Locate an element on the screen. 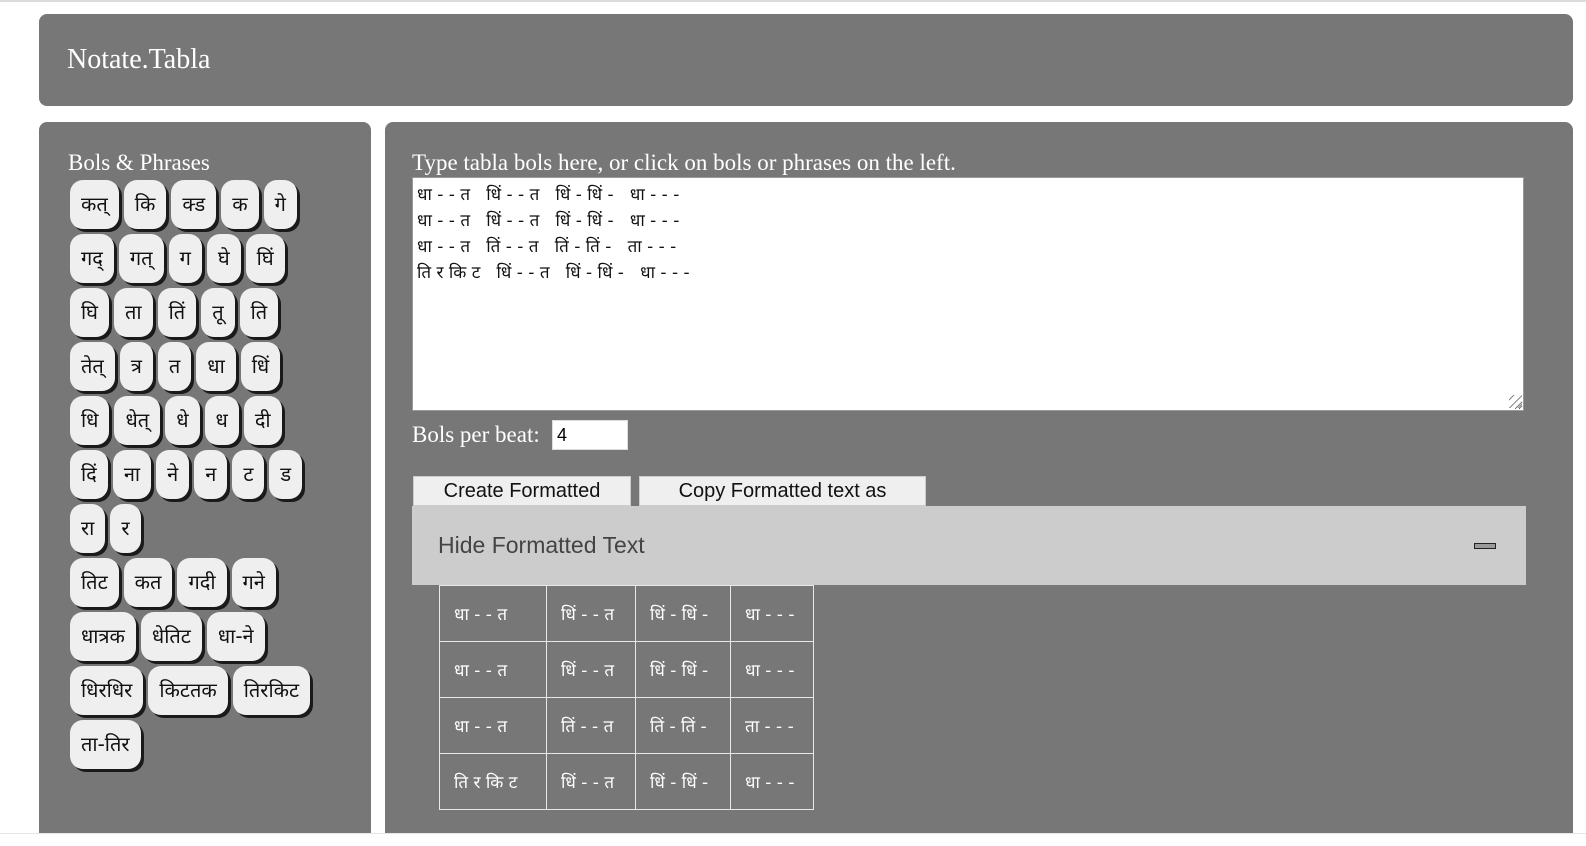  bol-button: तिरकिट is located at coordinates (271, 690).